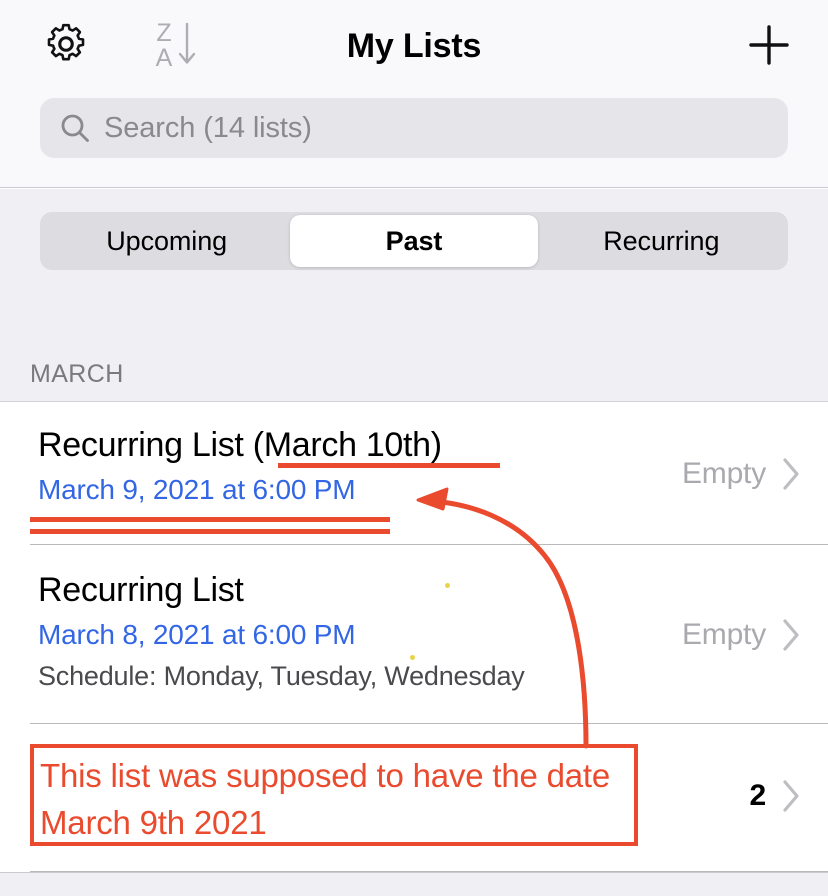  Describe the element at coordinates (414, 349) in the screenshot. I see `section-header-march: MARCH` at that location.